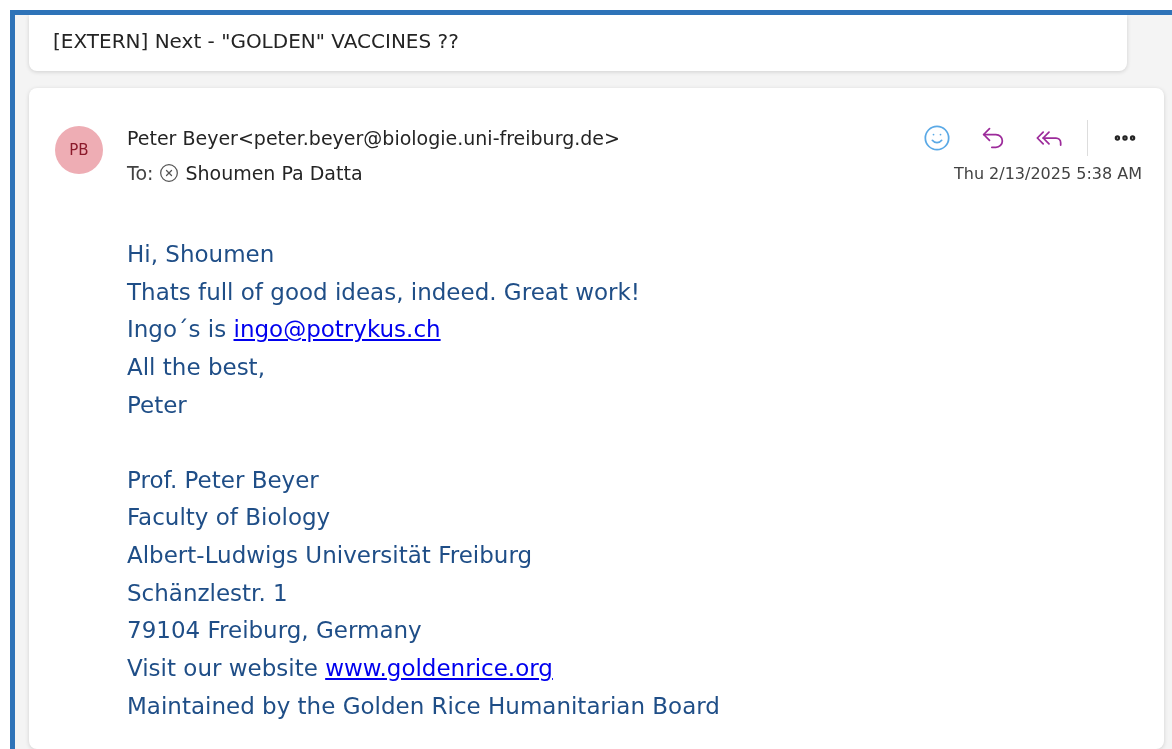 This screenshot has height=749, width=1172. I want to click on body-line: Hi, Shoumen, so click(201, 254).